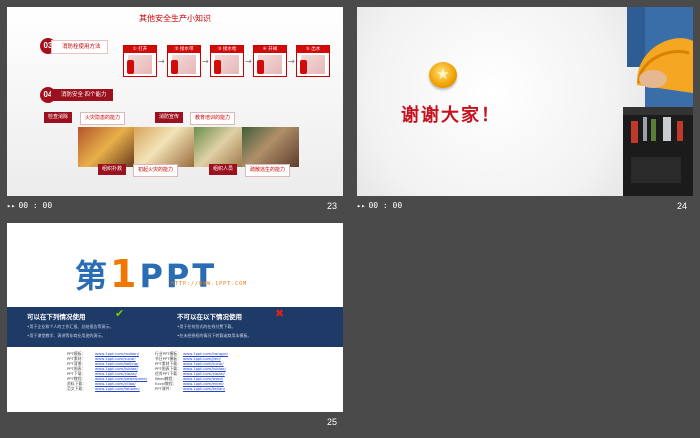 This screenshot has width=700, height=438. What do you see at coordinates (270, 147) in the screenshot?
I see `crowd-photo` at bounding box center [270, 147].